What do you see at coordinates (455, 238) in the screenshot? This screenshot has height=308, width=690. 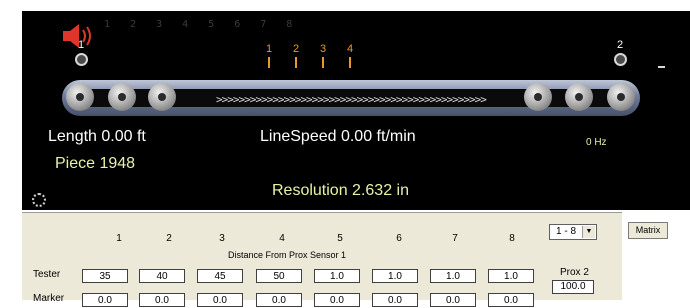 I see `column-header-7: 7` at bounding box center [455, 238].